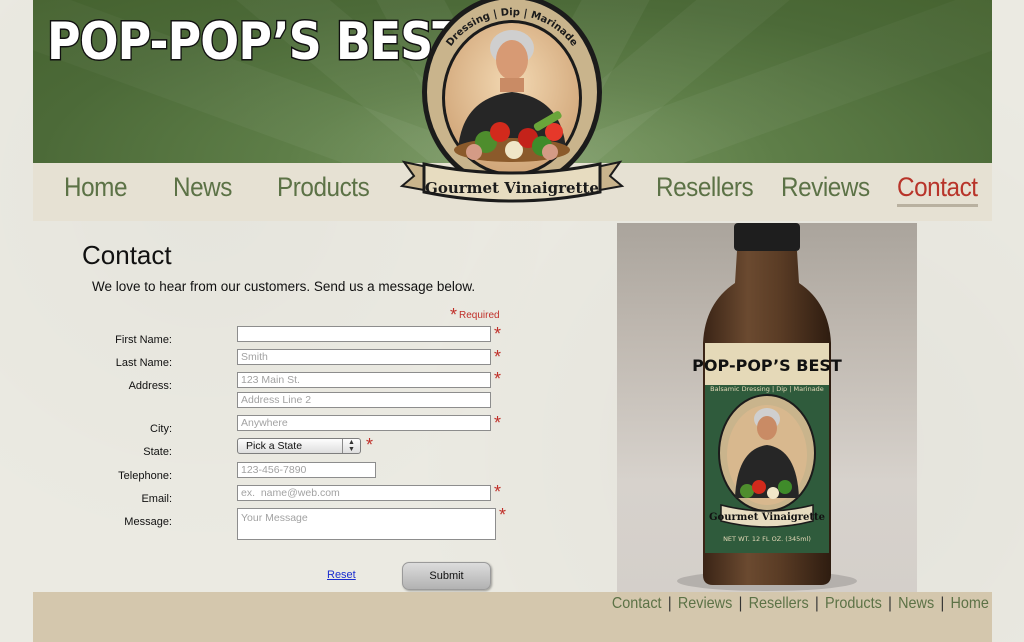  Describe the element at coordinates (366, 524) in the screenshot. I see `message-textarea` at that location.